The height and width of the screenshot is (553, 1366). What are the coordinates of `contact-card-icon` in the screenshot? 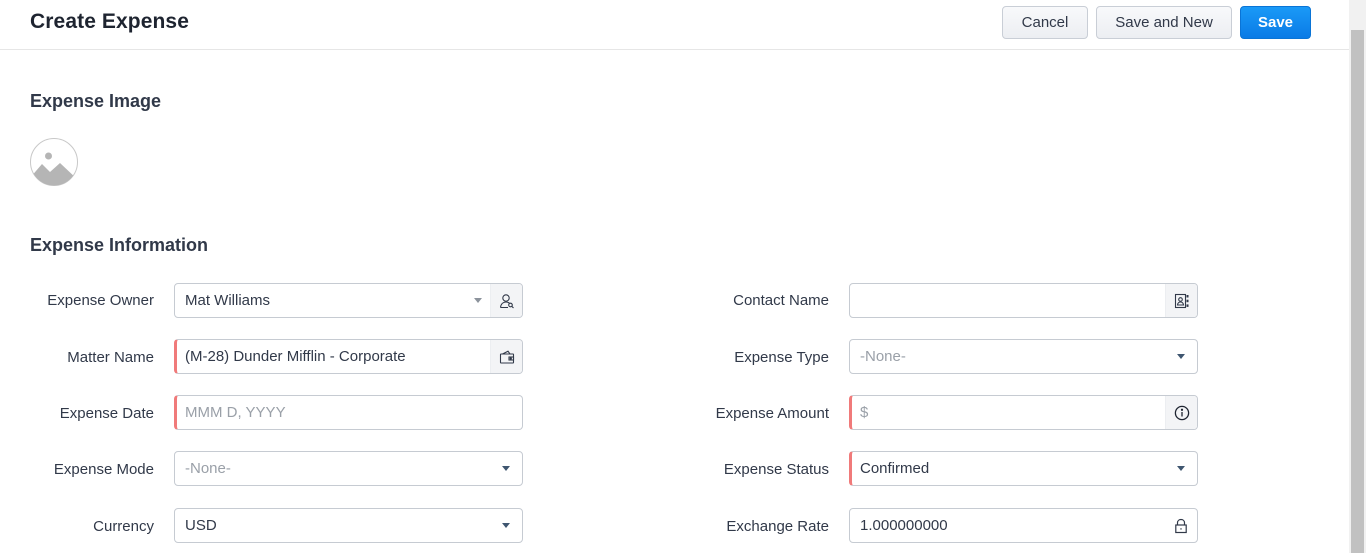 It's located at (1181, 300).